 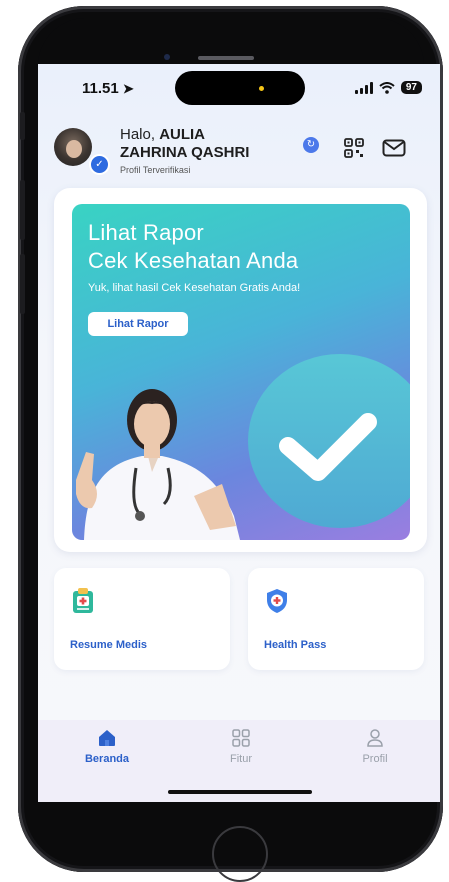 What do you see at coordinates (140, 134) in the screenshot?
I see `greeting-prefix: Halo,` at bounding box center [140, 134].